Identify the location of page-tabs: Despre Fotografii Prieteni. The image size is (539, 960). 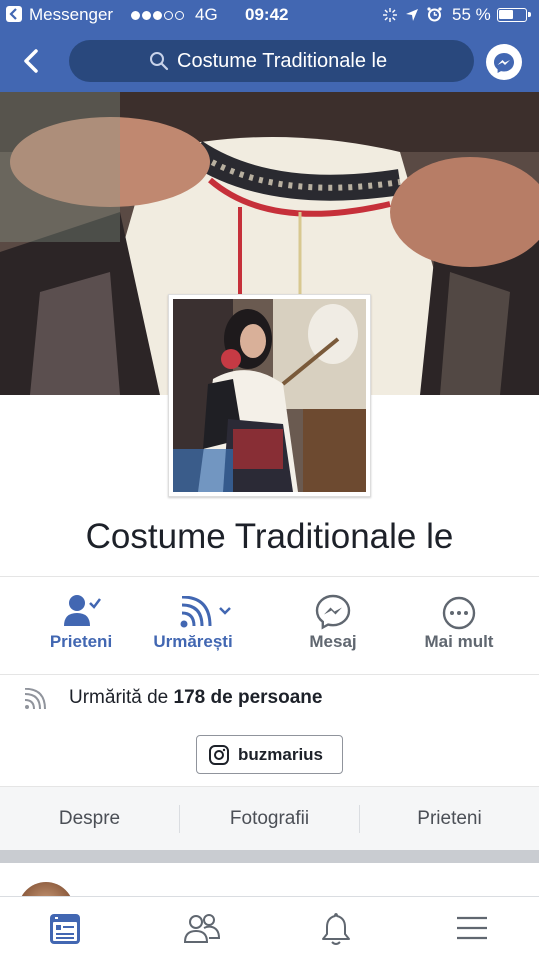
(269, 818).